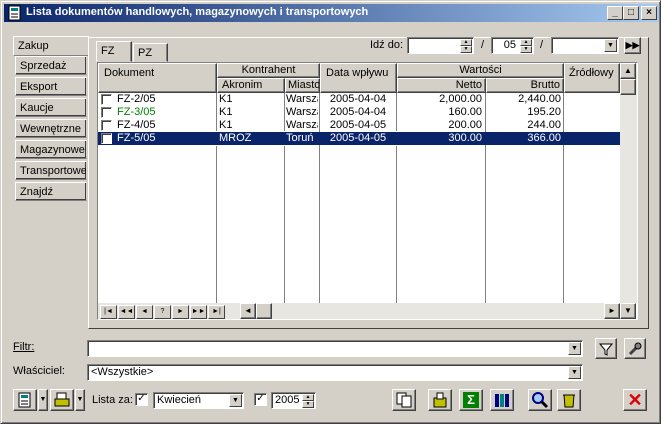  I want to click on cell-netto: 160.00, so click(465, 112).